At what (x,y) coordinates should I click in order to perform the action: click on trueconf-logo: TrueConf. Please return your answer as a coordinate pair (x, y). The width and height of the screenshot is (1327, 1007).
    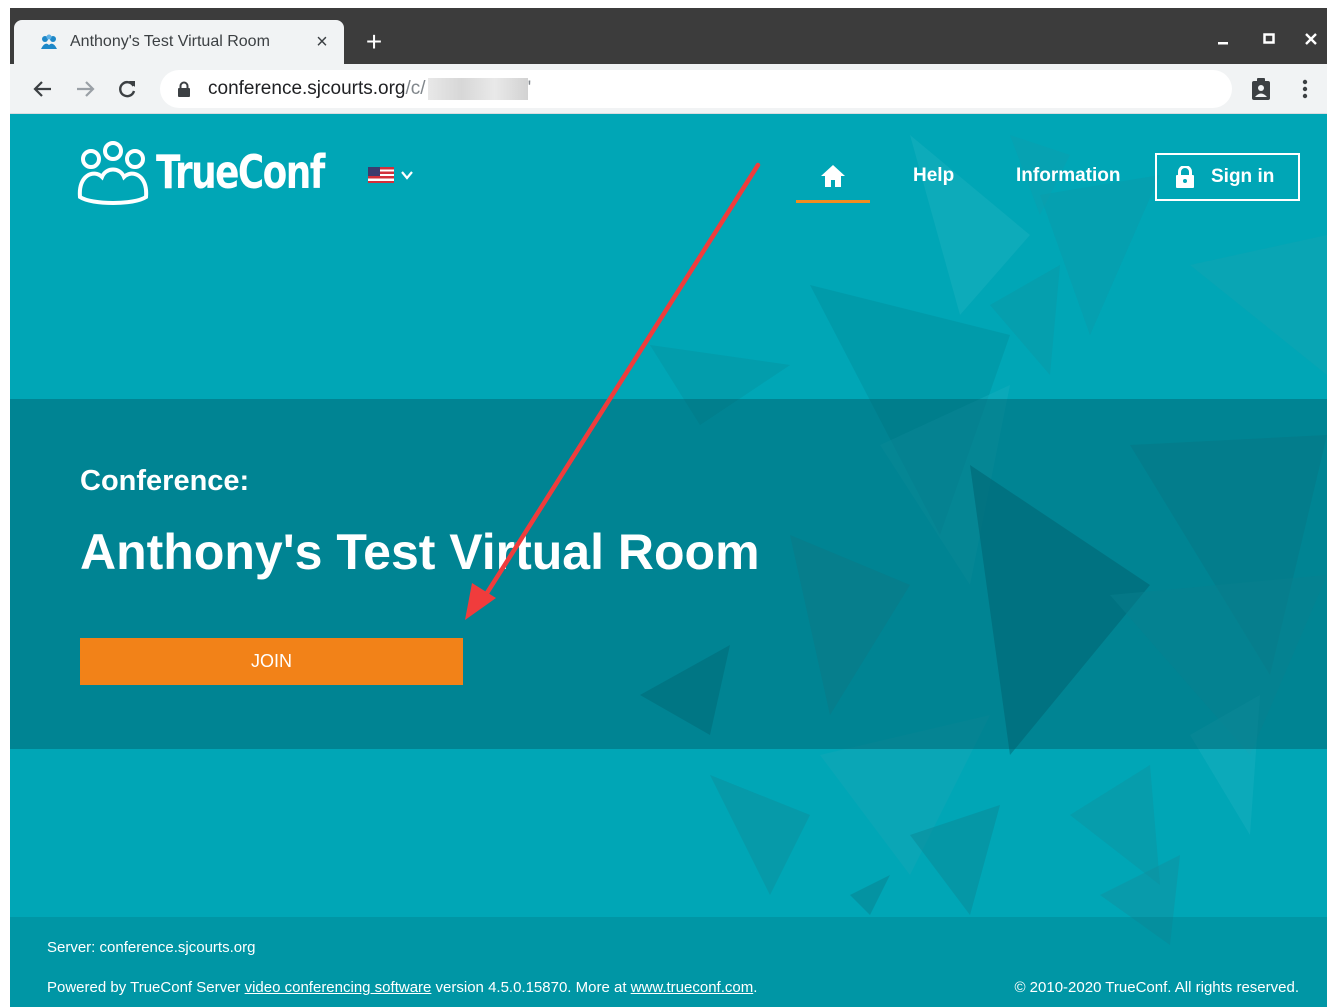
    Looking at the image, I should click on (222, 172).